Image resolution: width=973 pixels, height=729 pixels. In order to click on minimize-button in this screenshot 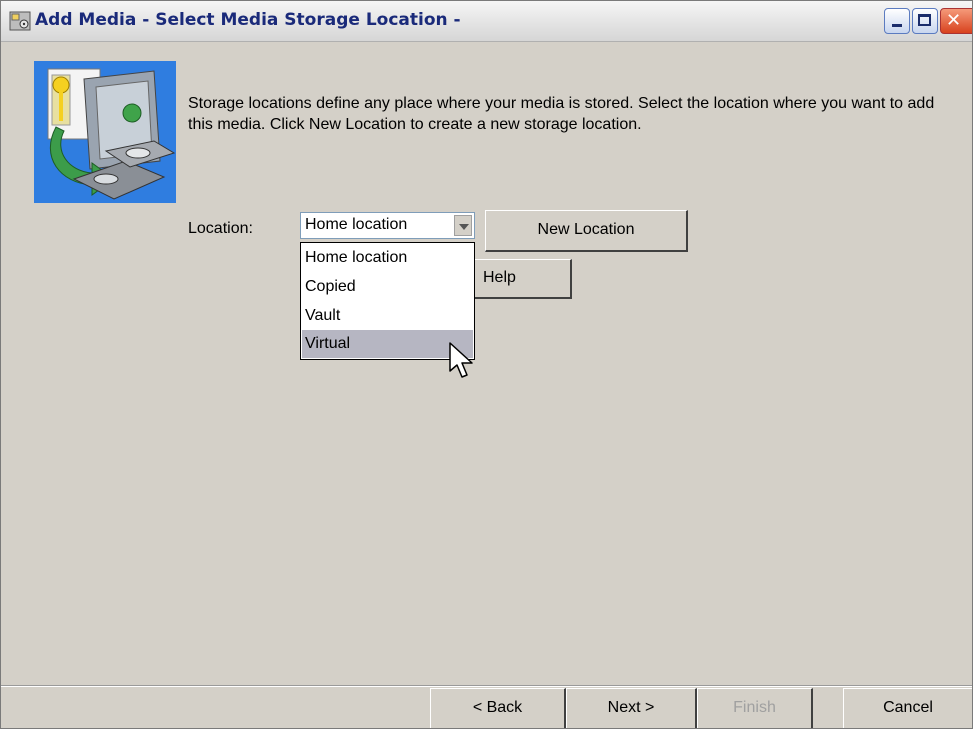, I will do `click(897, 21)`.